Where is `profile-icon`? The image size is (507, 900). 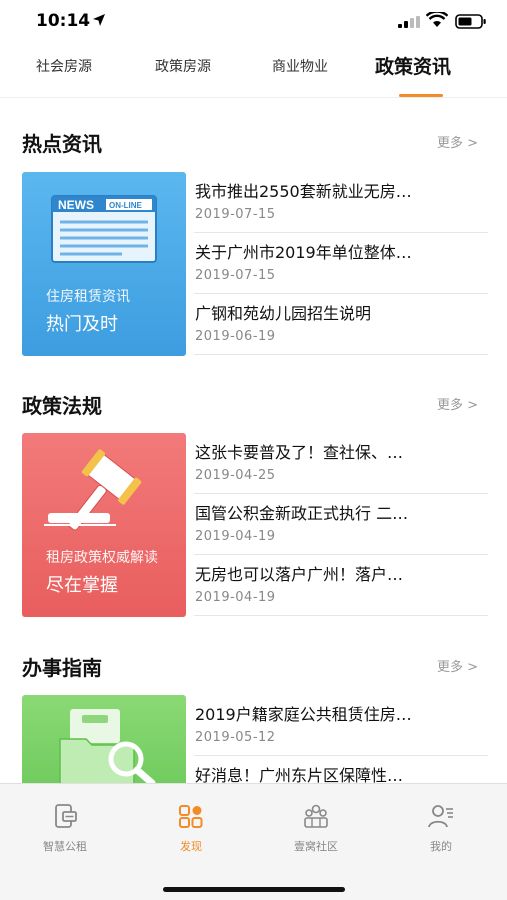 profile-icon is located at coordinates (440, 816).